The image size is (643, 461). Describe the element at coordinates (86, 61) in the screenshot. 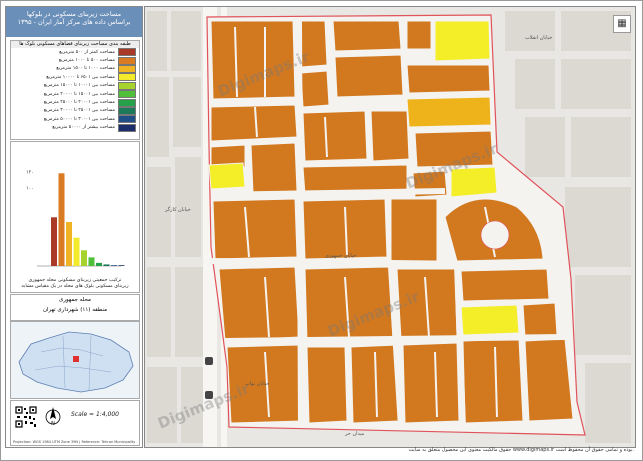

I see `legend-label: مساحت ۵۰۰ تا ۱۰۰۰ مترمربع` at that location.